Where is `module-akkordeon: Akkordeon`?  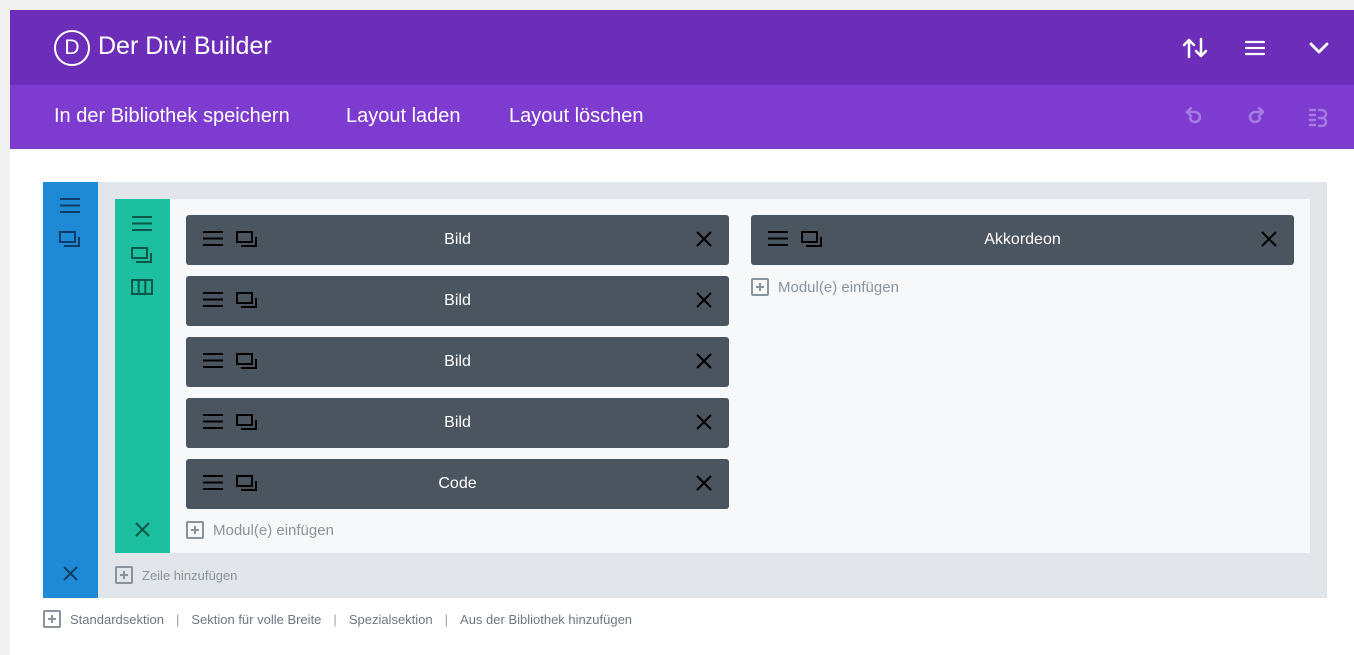 module-akkordeon: Akkordeon is located at coordinates (1022, 240).